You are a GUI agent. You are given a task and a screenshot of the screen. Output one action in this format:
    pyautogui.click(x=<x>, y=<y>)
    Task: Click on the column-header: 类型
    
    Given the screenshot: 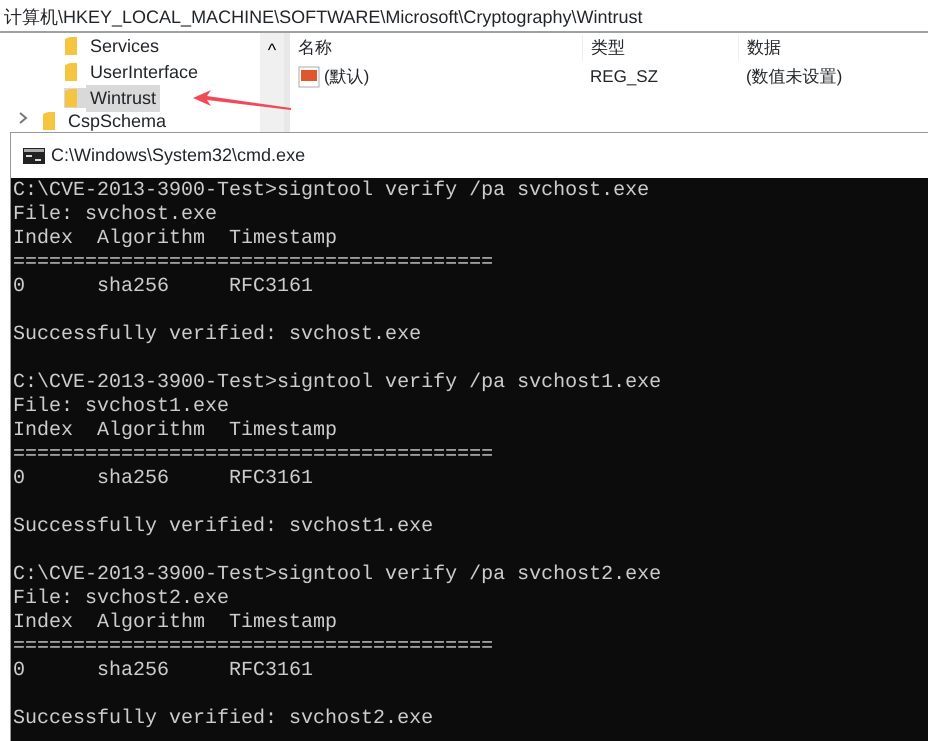 What is the action you would take?
    pyautogui.click(x=660, y=48)
    